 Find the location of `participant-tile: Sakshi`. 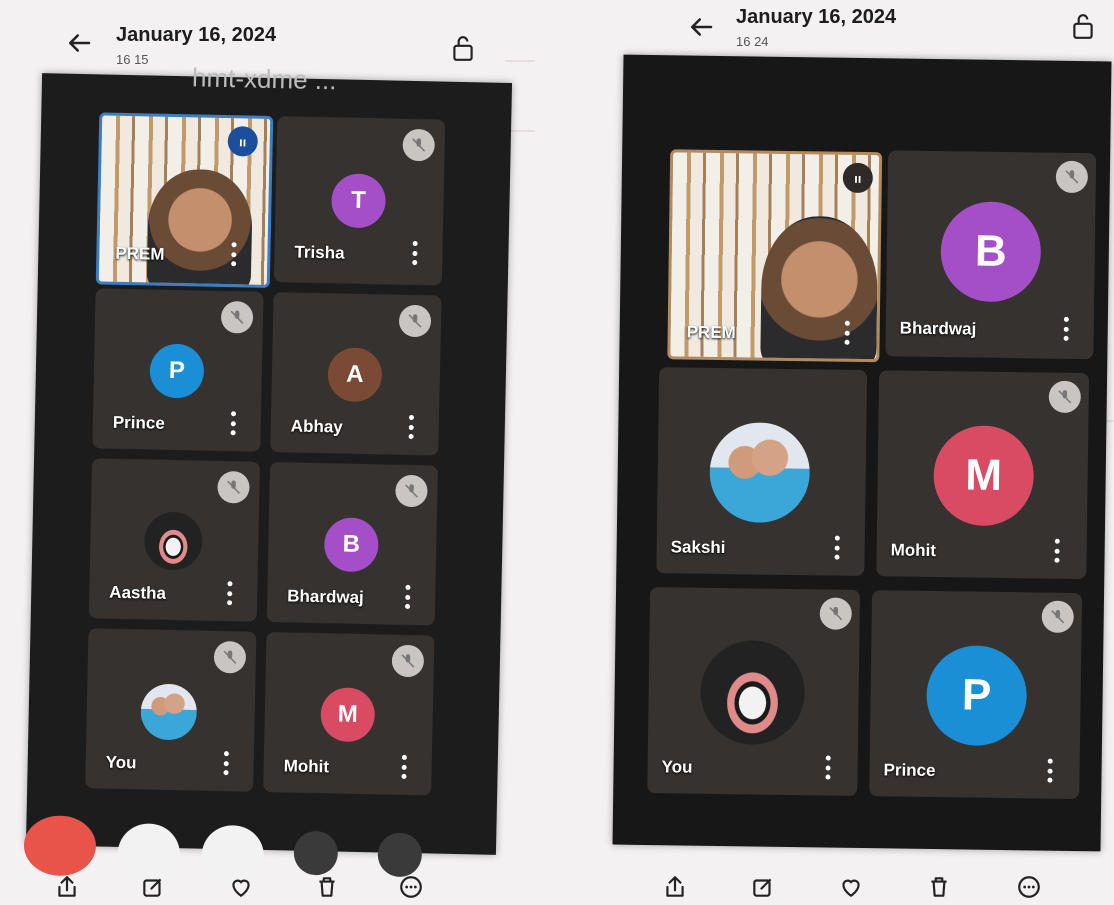

participant-tile: Sakshi is located at coordinates (762, 472).